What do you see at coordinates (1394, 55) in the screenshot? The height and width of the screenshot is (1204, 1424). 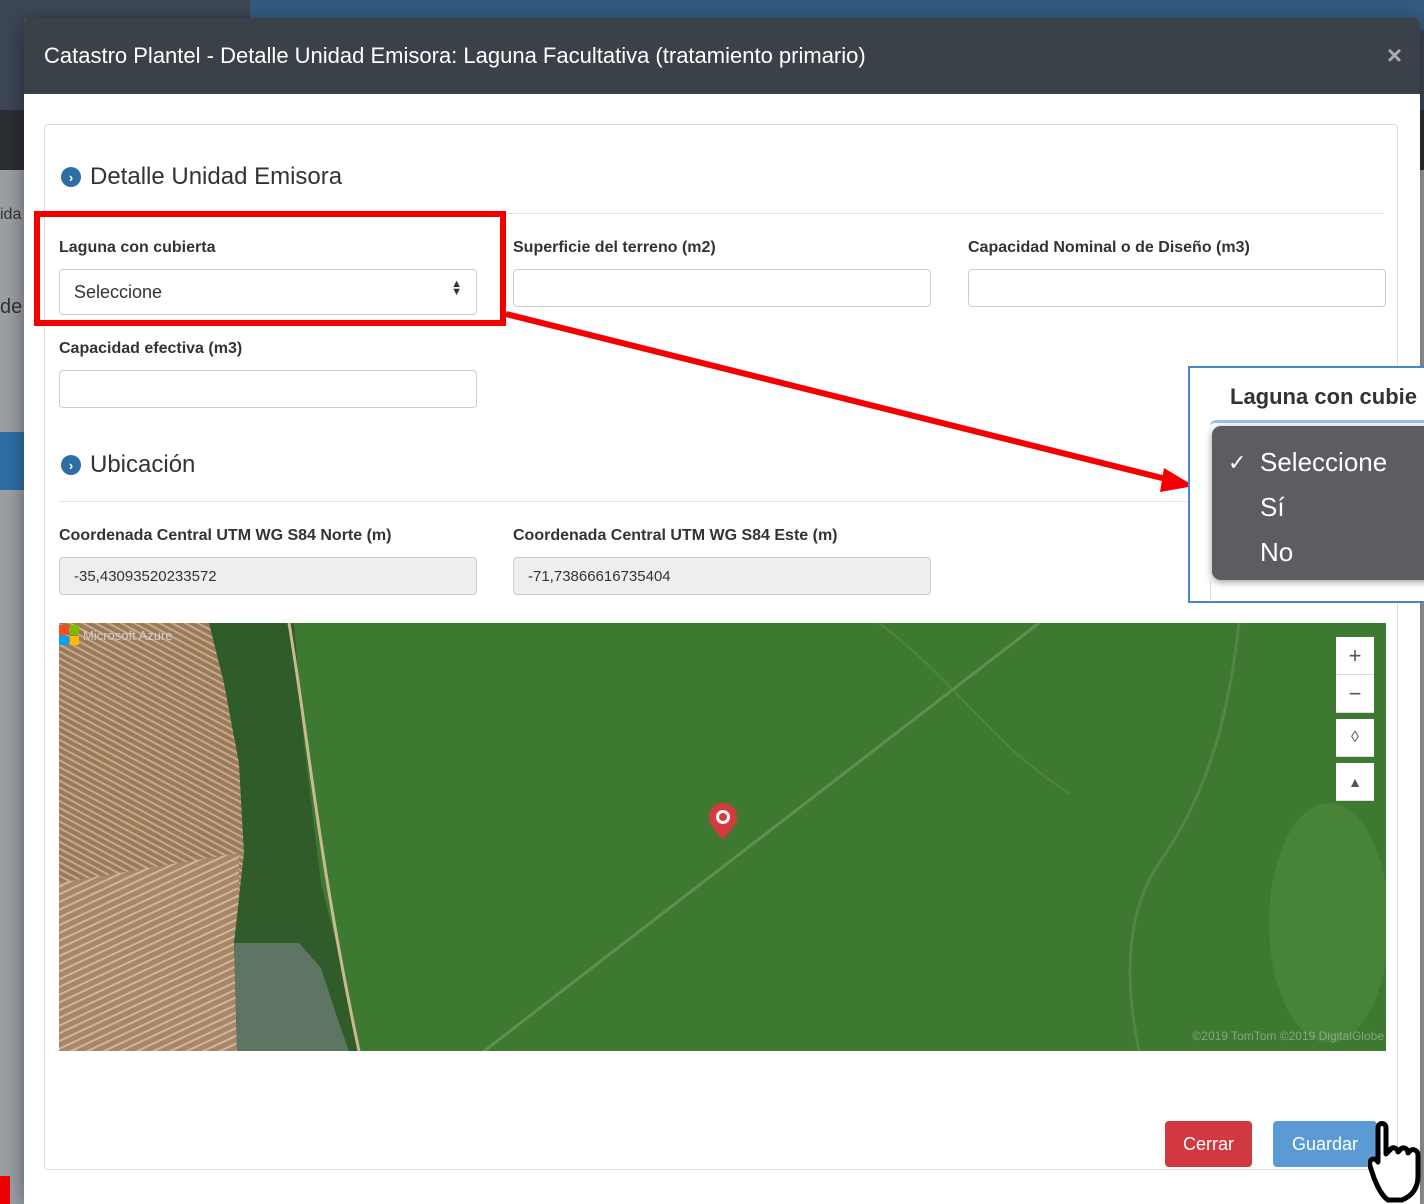 I see `close-icon: ×` at bounding box center [1394, 55].